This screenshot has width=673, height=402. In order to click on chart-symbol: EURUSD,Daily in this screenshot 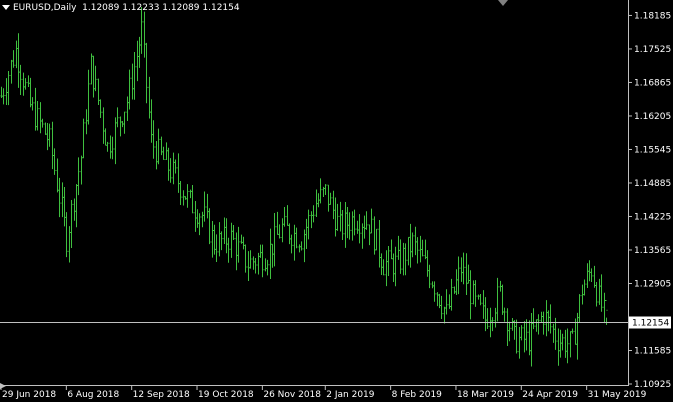, I will do `click(45, 8)`.